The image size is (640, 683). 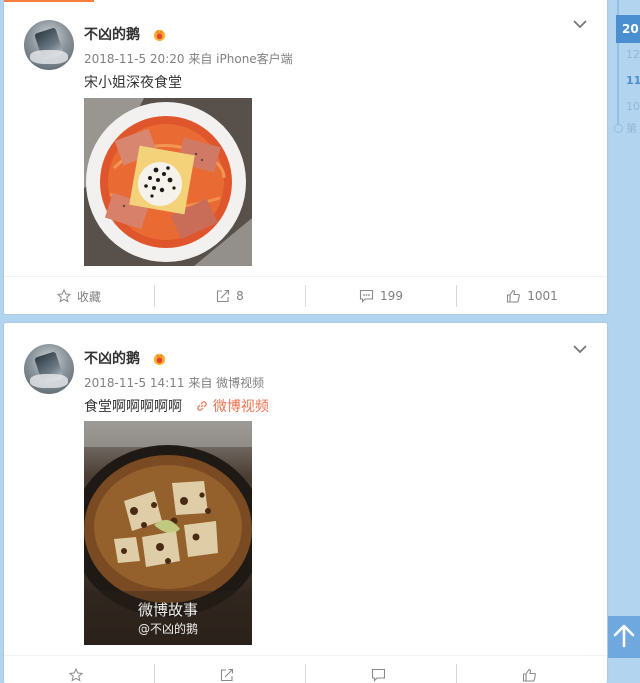 What do you see at coordinates (168, 628) in the screenshot?
I see `video-watermark-user: @不凶的鹅` at bounding box center [168, 628].